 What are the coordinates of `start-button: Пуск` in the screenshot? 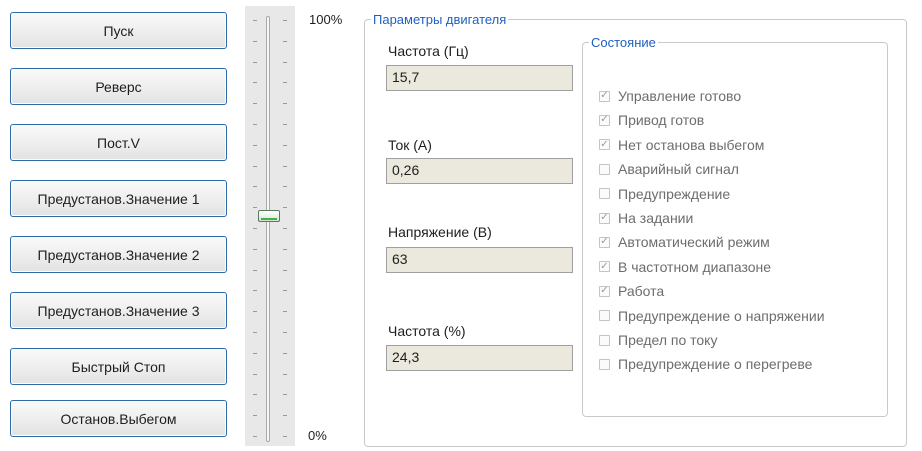 It's located at (118, 30).